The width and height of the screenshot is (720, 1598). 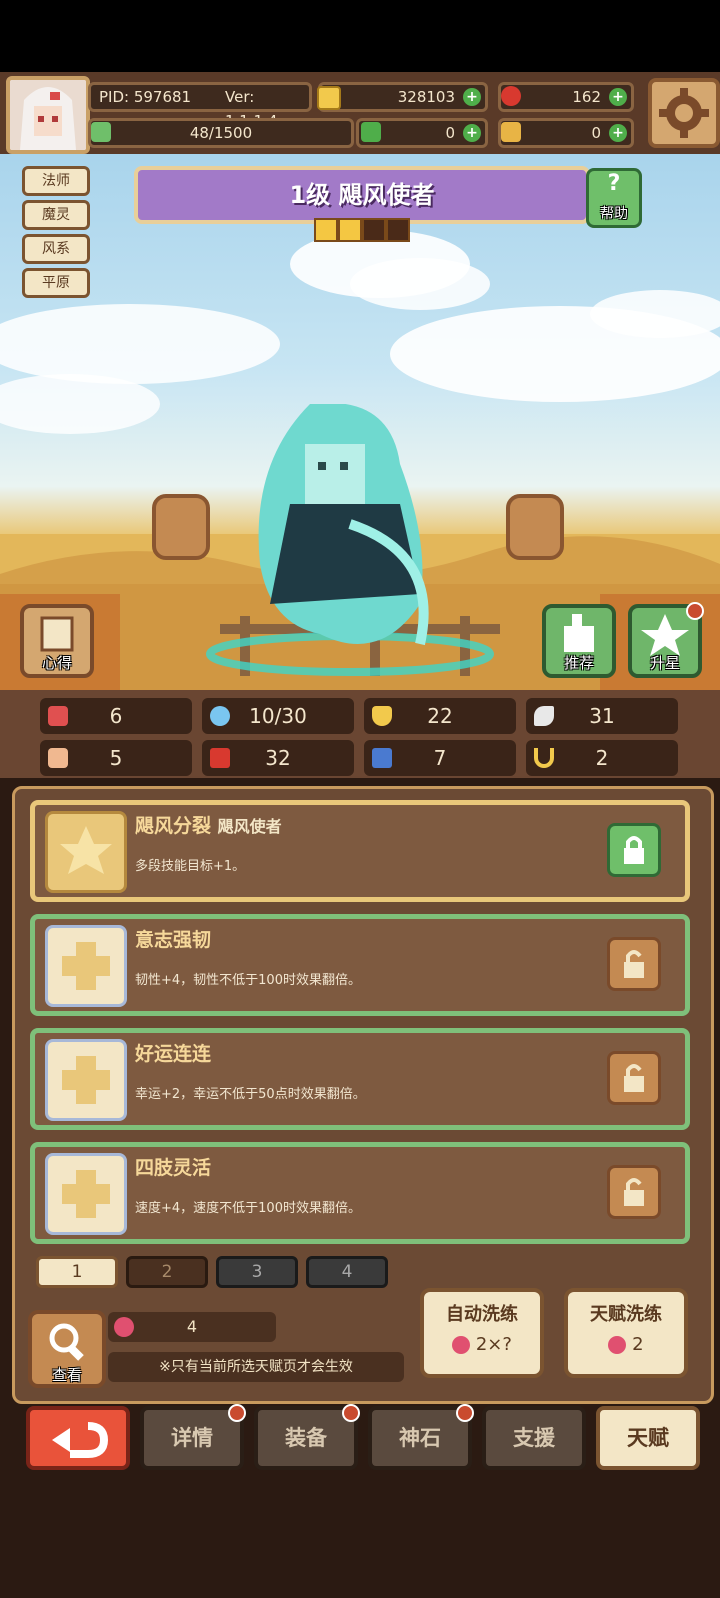 I want to click on player-avatar, so click(x=48, y=115).